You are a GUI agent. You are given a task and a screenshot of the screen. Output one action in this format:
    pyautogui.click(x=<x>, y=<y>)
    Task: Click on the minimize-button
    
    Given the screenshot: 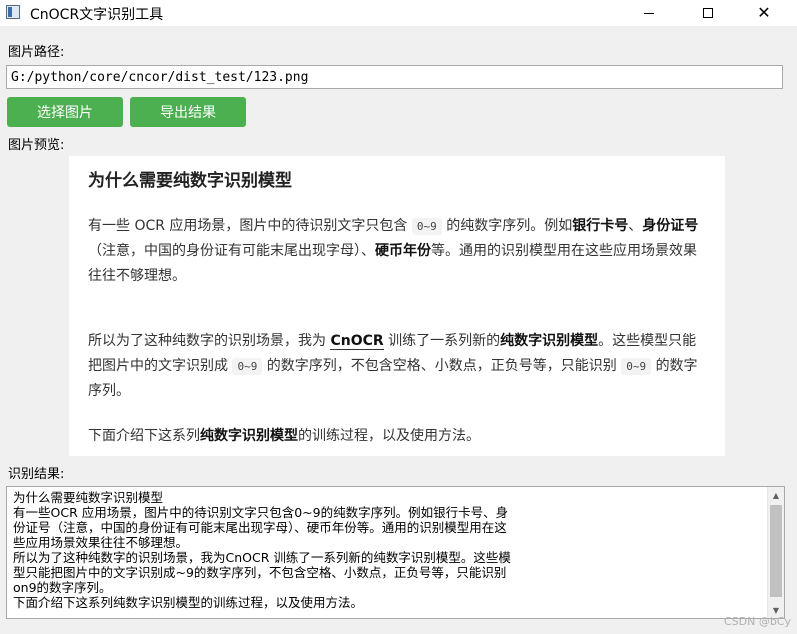 What is the action you would take?
    pyautogui.click(x=649, y=13)
    